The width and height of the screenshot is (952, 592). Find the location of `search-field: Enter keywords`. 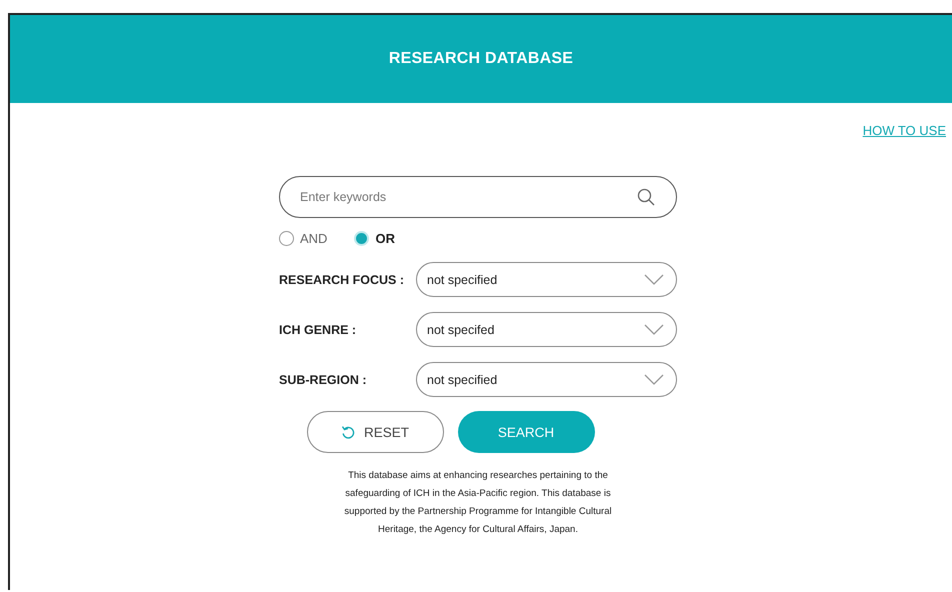

search-field: Enter keywords is located at coordinates (478, 197).